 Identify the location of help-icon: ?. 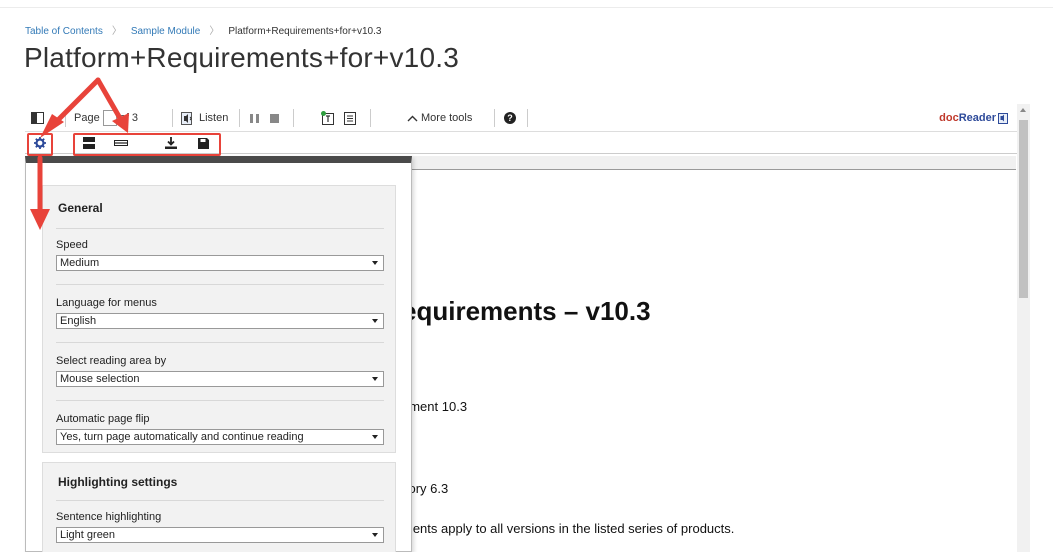
(510, 118).